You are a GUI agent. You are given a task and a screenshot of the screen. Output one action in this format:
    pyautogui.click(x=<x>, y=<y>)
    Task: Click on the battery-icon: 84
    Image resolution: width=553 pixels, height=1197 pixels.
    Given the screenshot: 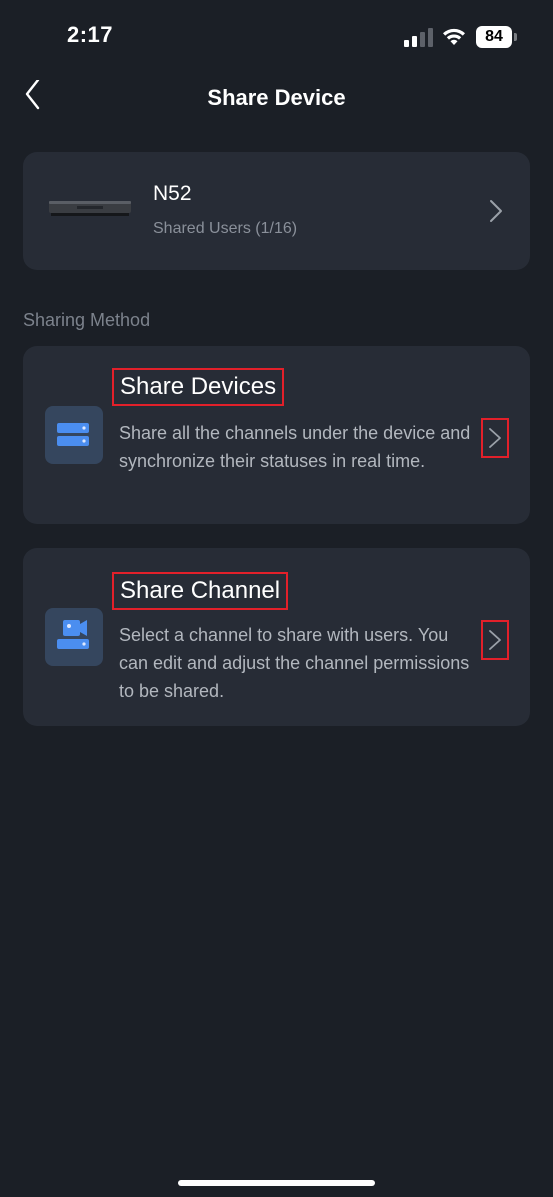 What is the action you would take?
    pyautogui.click(x=497, y=37)
    